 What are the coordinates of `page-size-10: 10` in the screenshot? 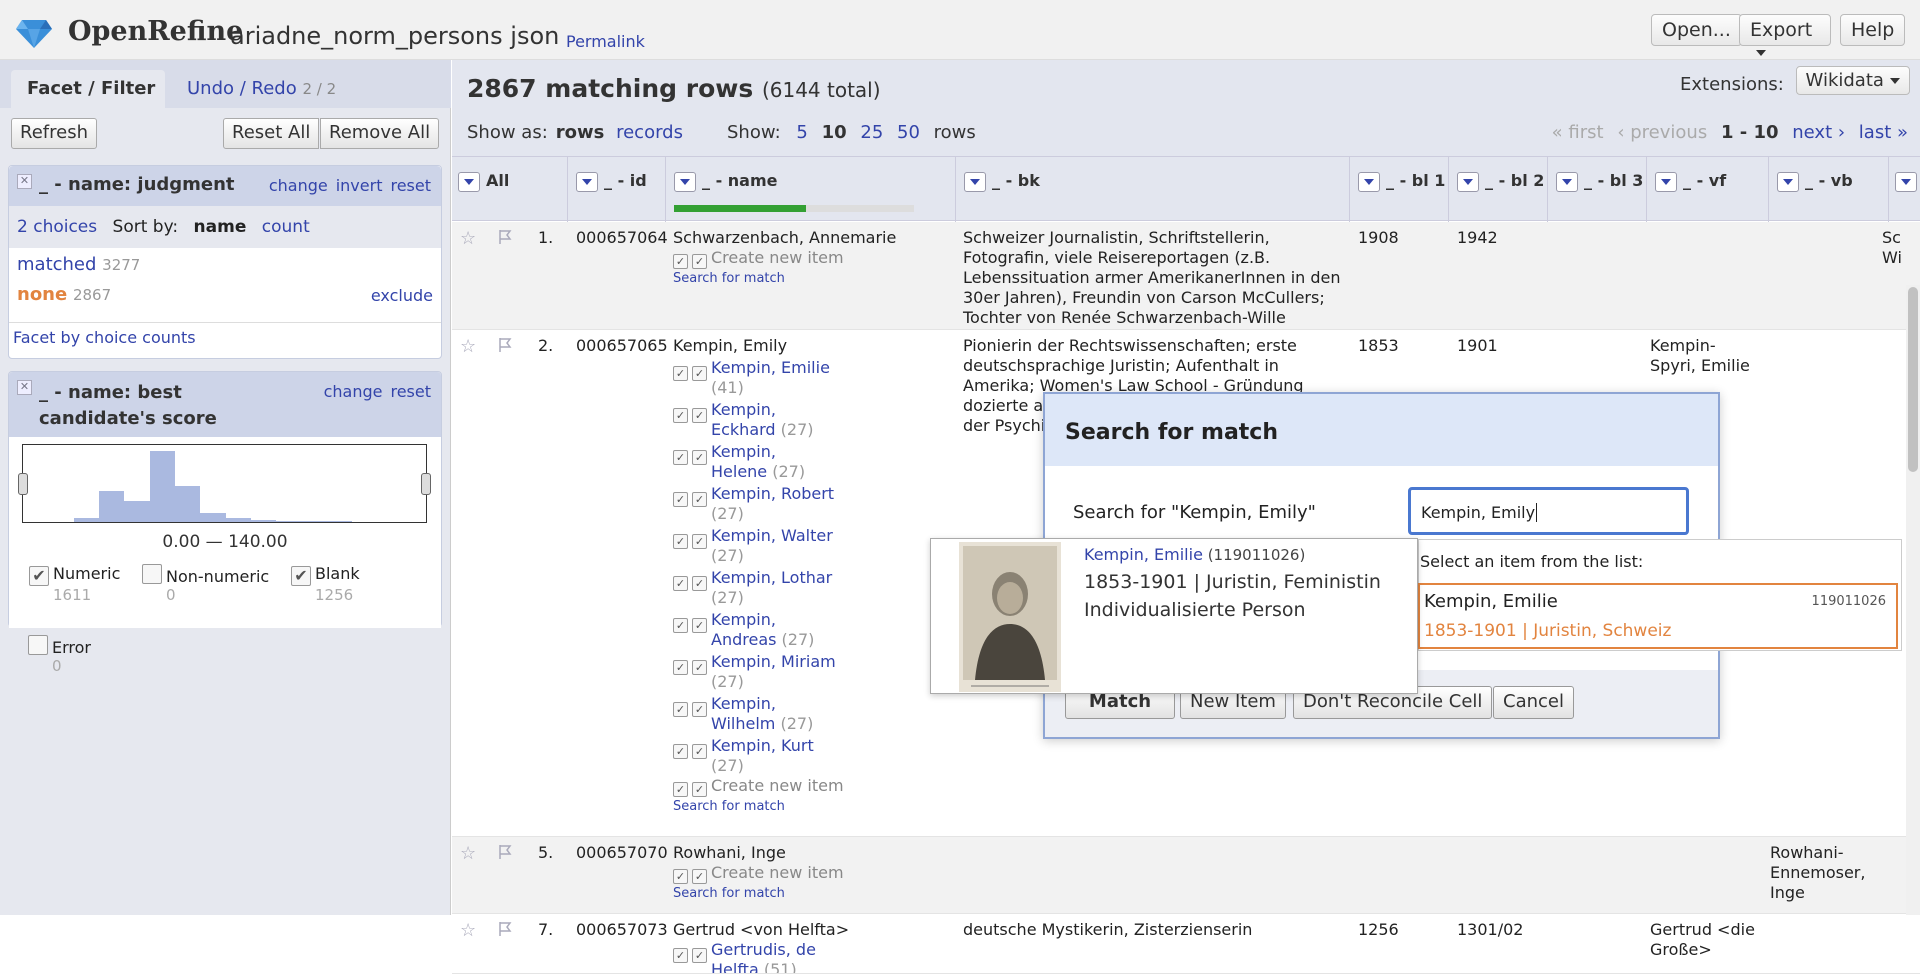 It's located at (834, 132).